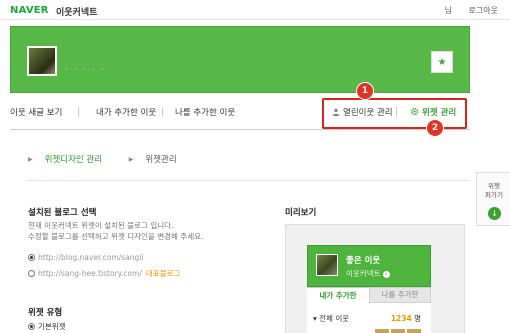 Image resolution: width=510 pixels, height=333 pixels. What do you see at coordinates (101, 225) in the screenshot?
I see `install-desc-line1: 현재 이웃커넥트 위젯이 설치된 블로그 입니다.` at bounding box center [101, 225].